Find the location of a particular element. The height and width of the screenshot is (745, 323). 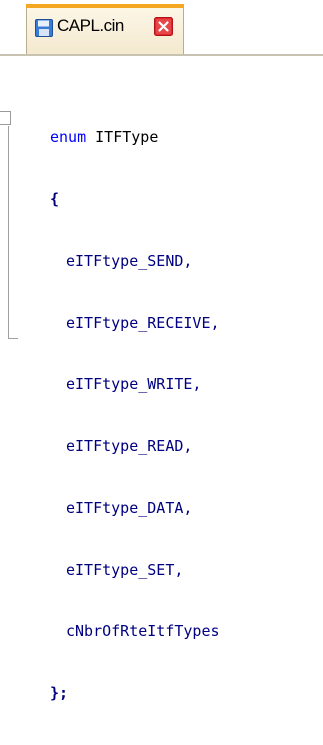

open-brace: { is located at coordinates (55, 198).